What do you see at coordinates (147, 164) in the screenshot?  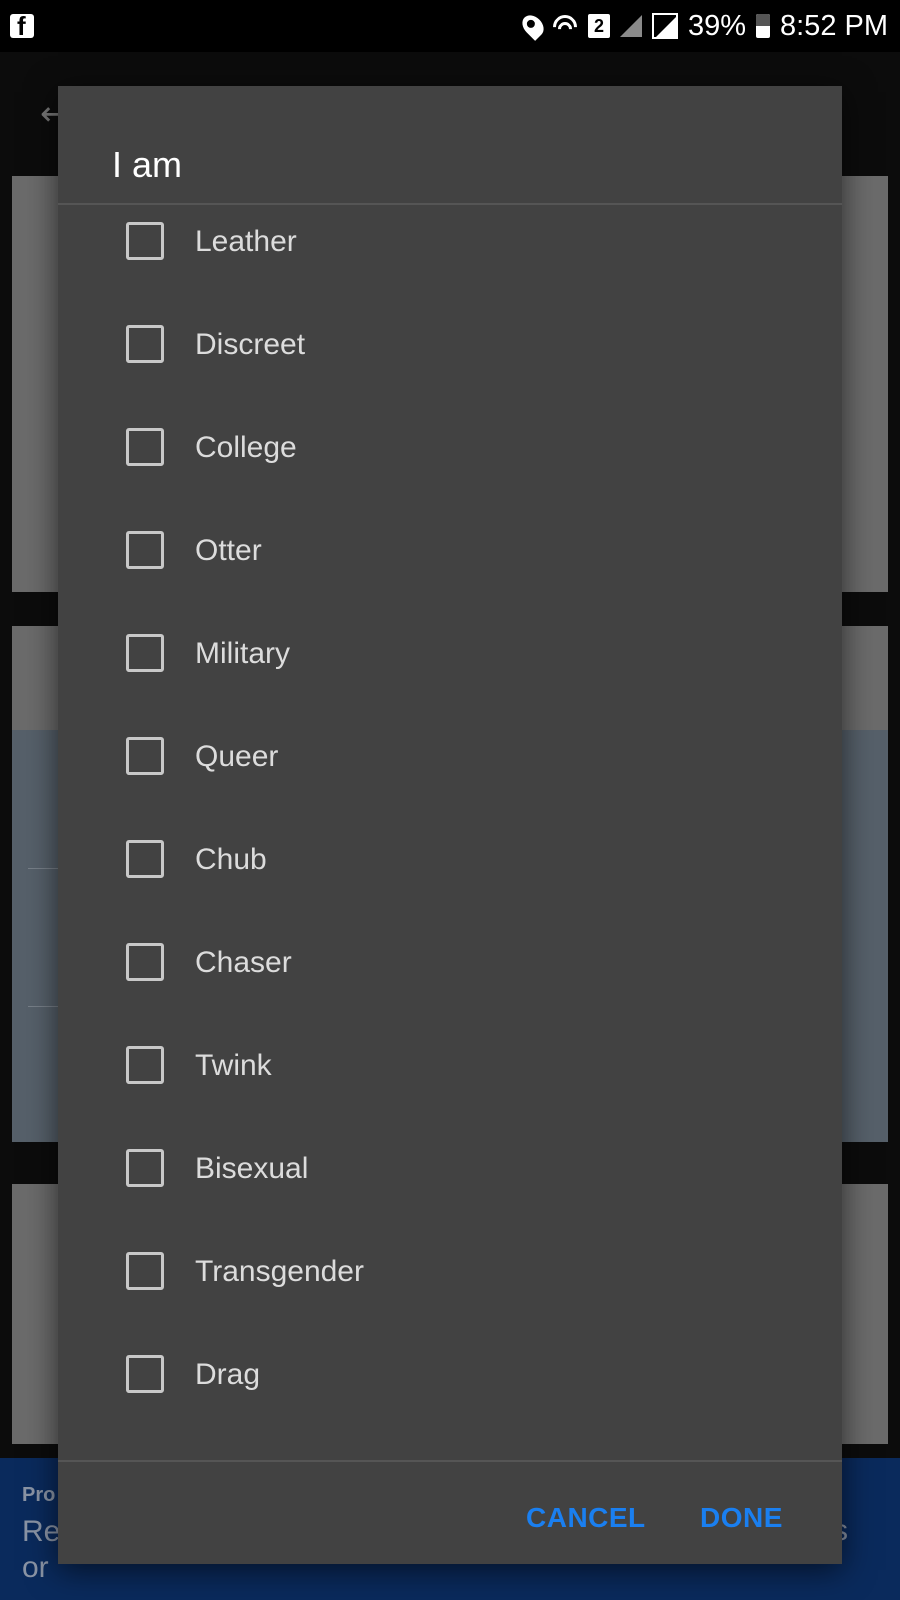 I see `dialog-title: I am` at bounding box center [147, 164].